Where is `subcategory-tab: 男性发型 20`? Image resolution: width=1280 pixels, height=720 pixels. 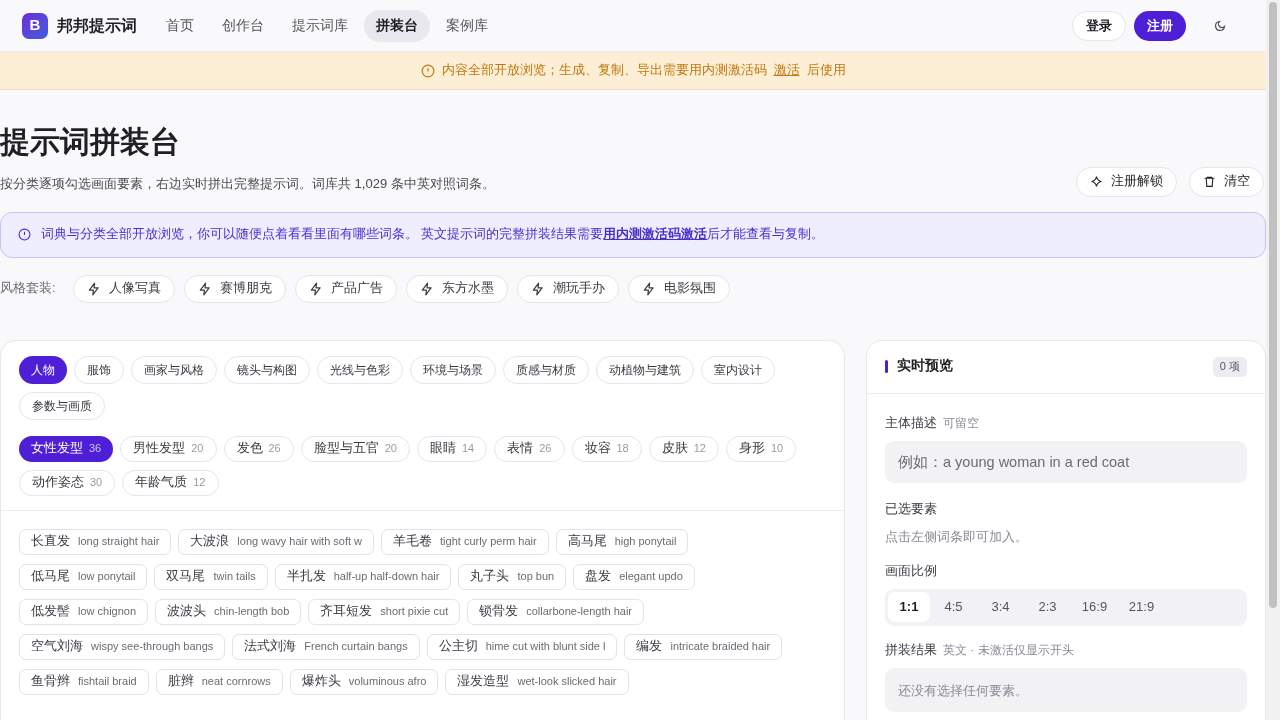
subcategory-tab: 男性发型 20 is located at coordinates (168, 448).